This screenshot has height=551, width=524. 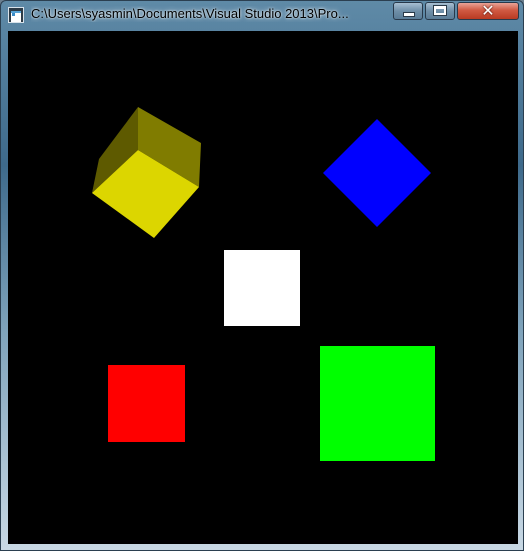 I want to click on close-button: ✕, so click(x=488, y=10).